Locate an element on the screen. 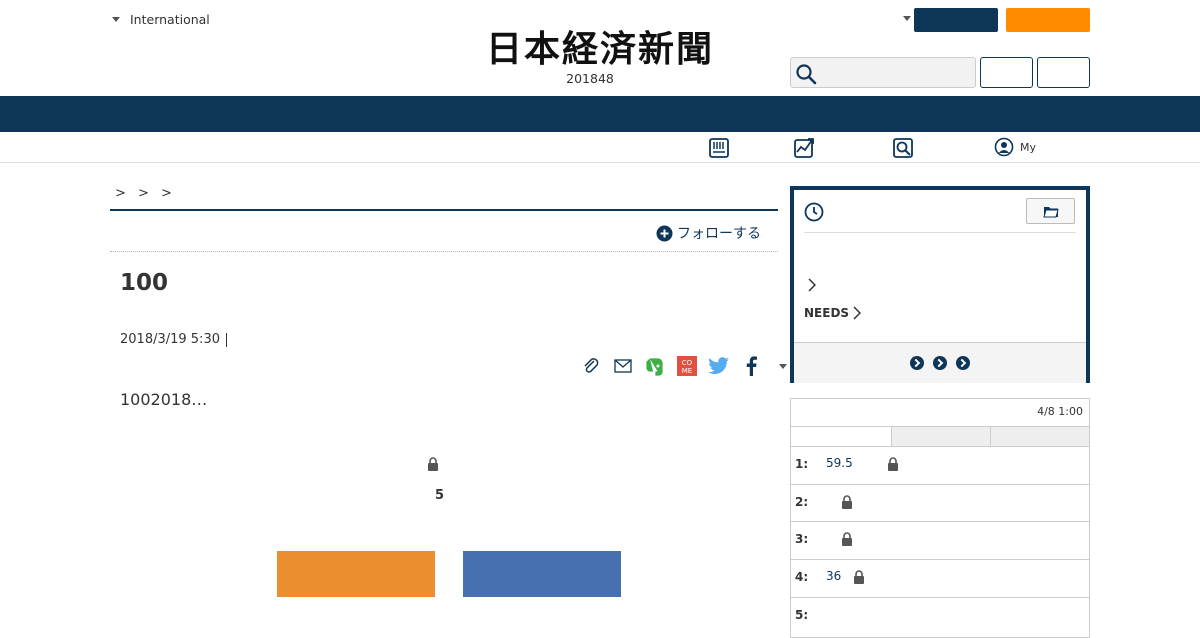 The height and width of the screenshot is (638, 1200). ranking-tabs is located at coordinates (940, 436).